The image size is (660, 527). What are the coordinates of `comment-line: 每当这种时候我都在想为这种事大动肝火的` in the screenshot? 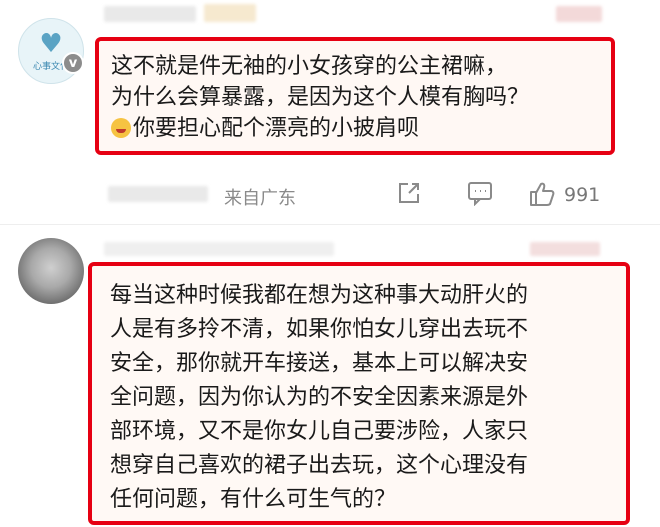 It's located at (319, 295).